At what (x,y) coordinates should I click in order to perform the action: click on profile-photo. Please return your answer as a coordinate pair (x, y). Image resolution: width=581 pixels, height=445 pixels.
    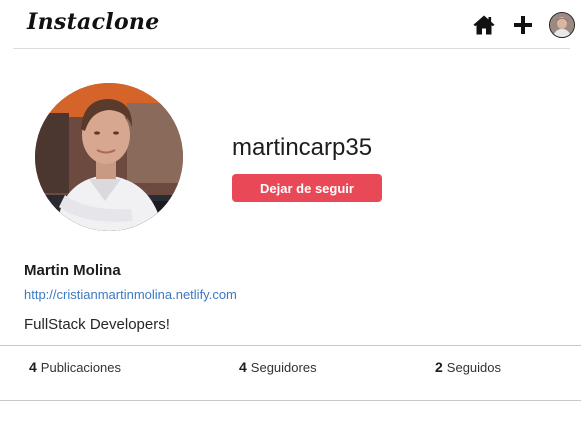
    Looking at the image, I should click on (109, 157).